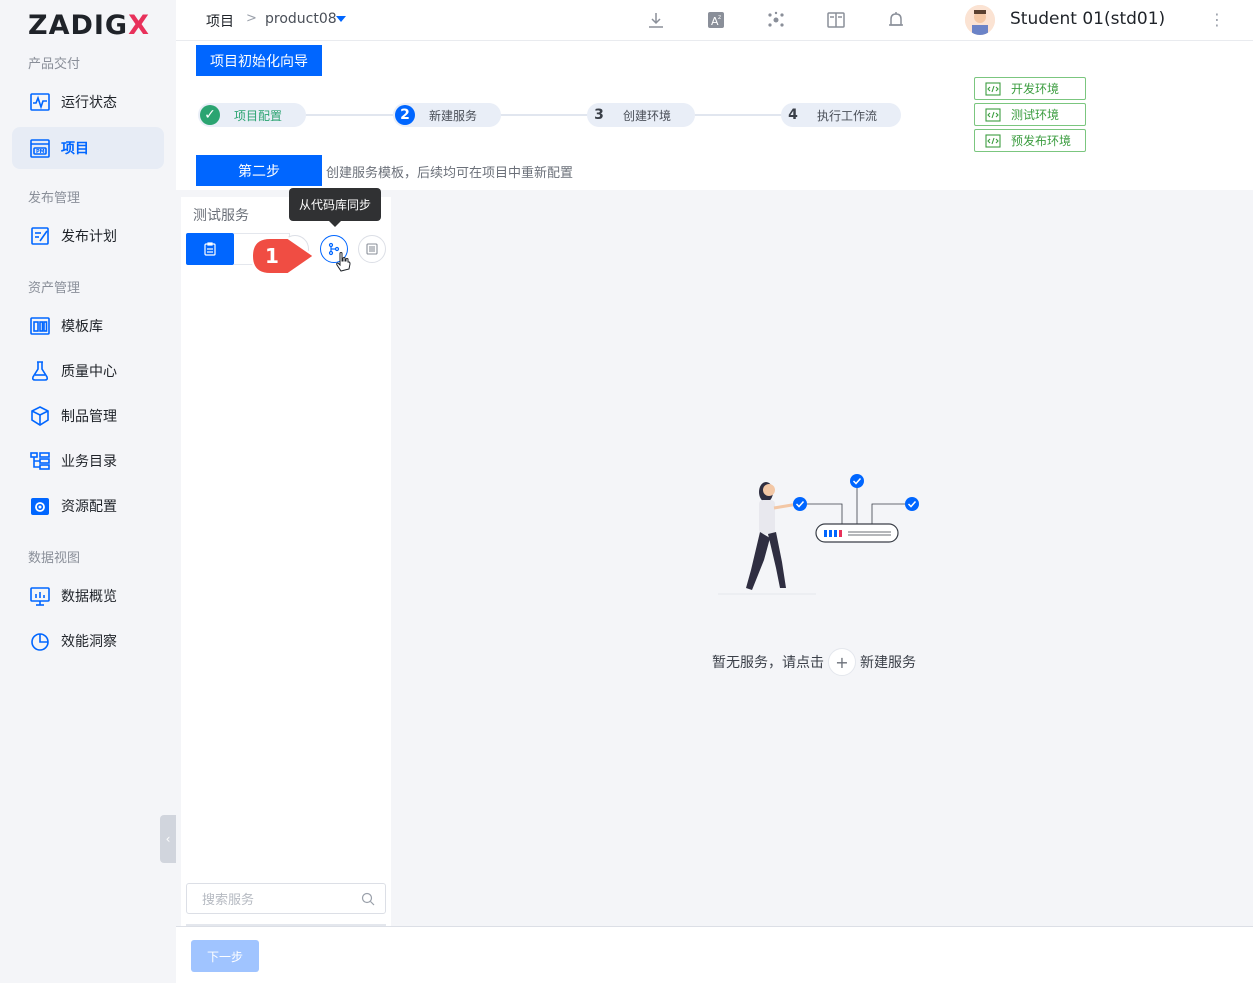  Describe the element at coordinates (341, 19) in the screenshot. I see `caret-down-icon` at that location.